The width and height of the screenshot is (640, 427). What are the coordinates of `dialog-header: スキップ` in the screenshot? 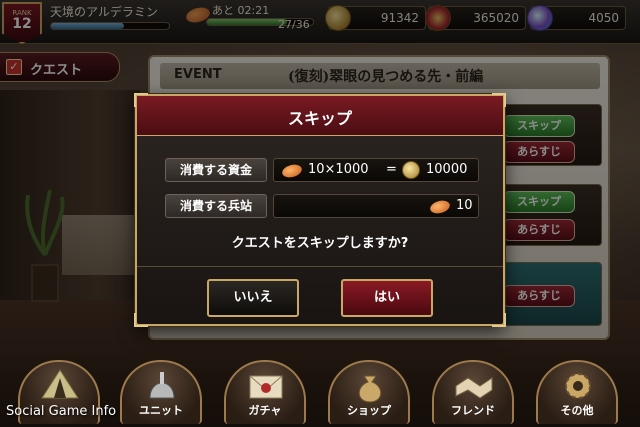 It's located at (320, 116).